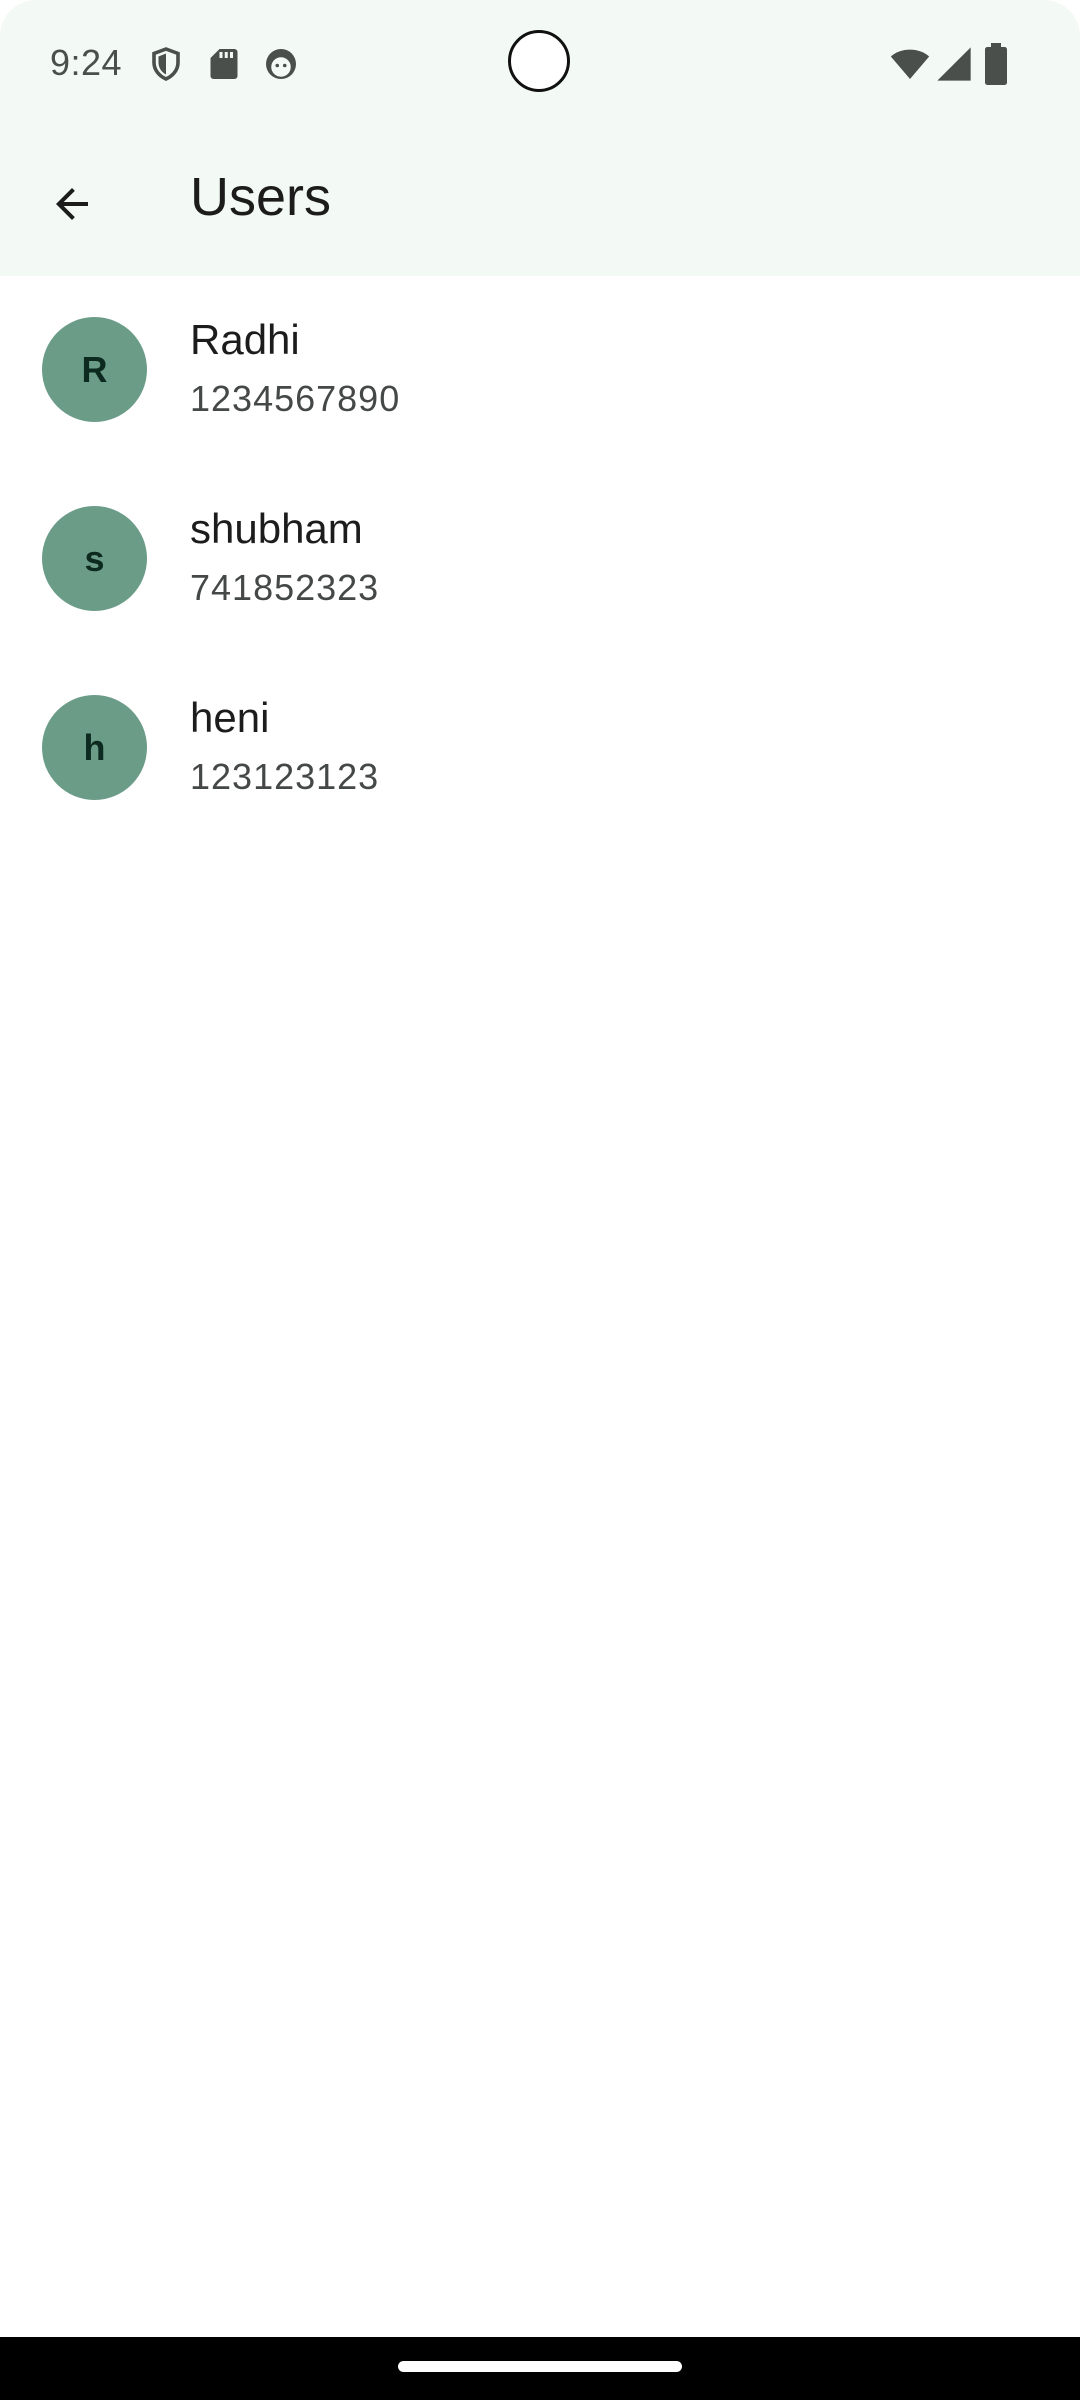  I want to click on navigation-bar, so click(540, 2368).